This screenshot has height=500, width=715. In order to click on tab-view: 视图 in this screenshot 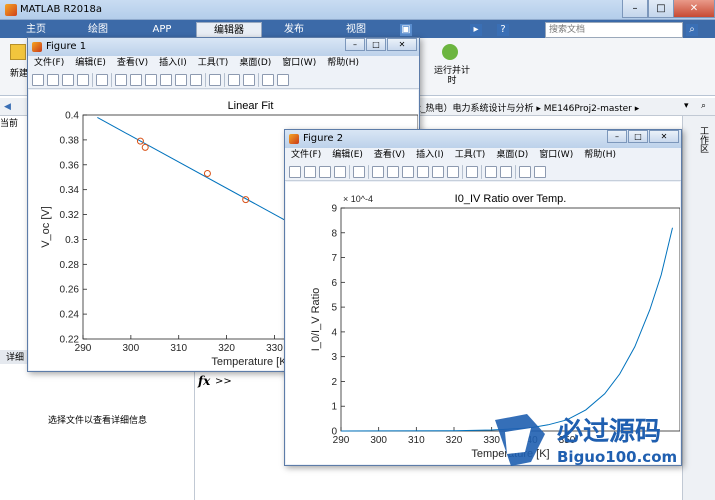, I will do `click(356, 30)`.